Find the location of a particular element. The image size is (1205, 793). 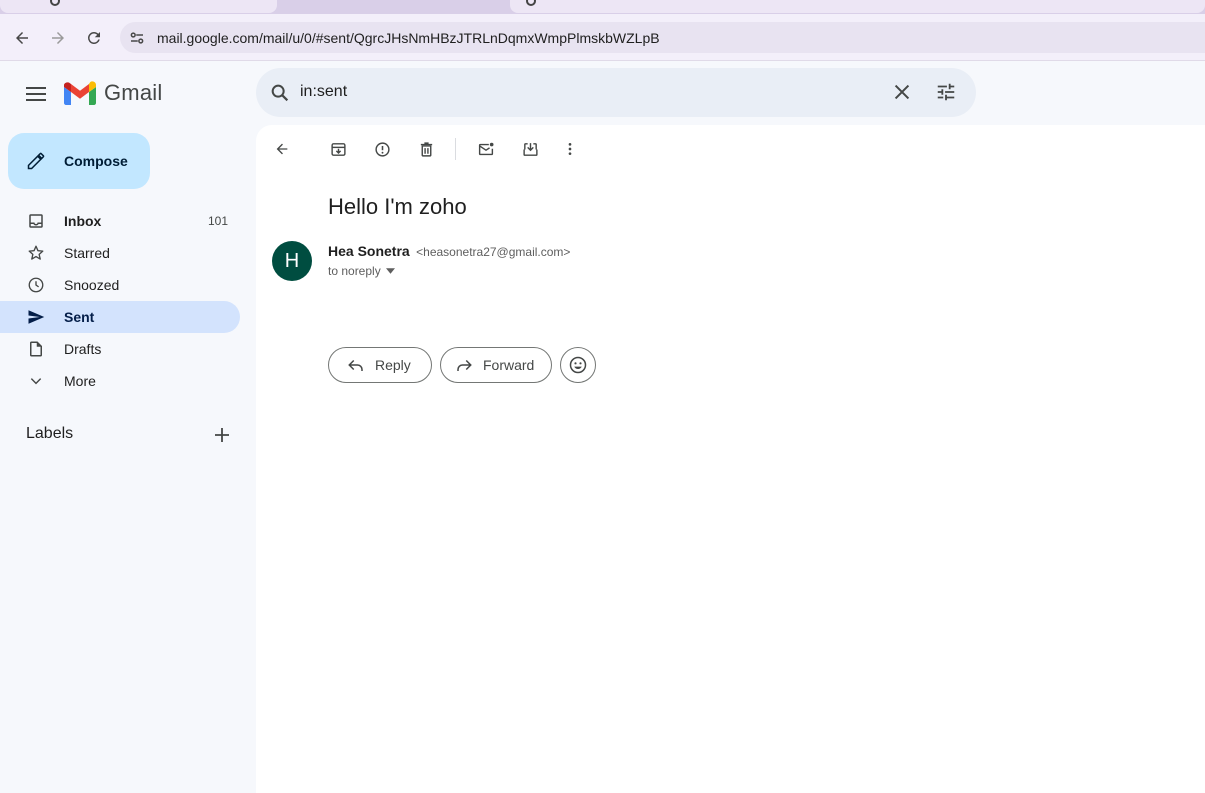

search-options-icon is located at coordinates (946, 92).